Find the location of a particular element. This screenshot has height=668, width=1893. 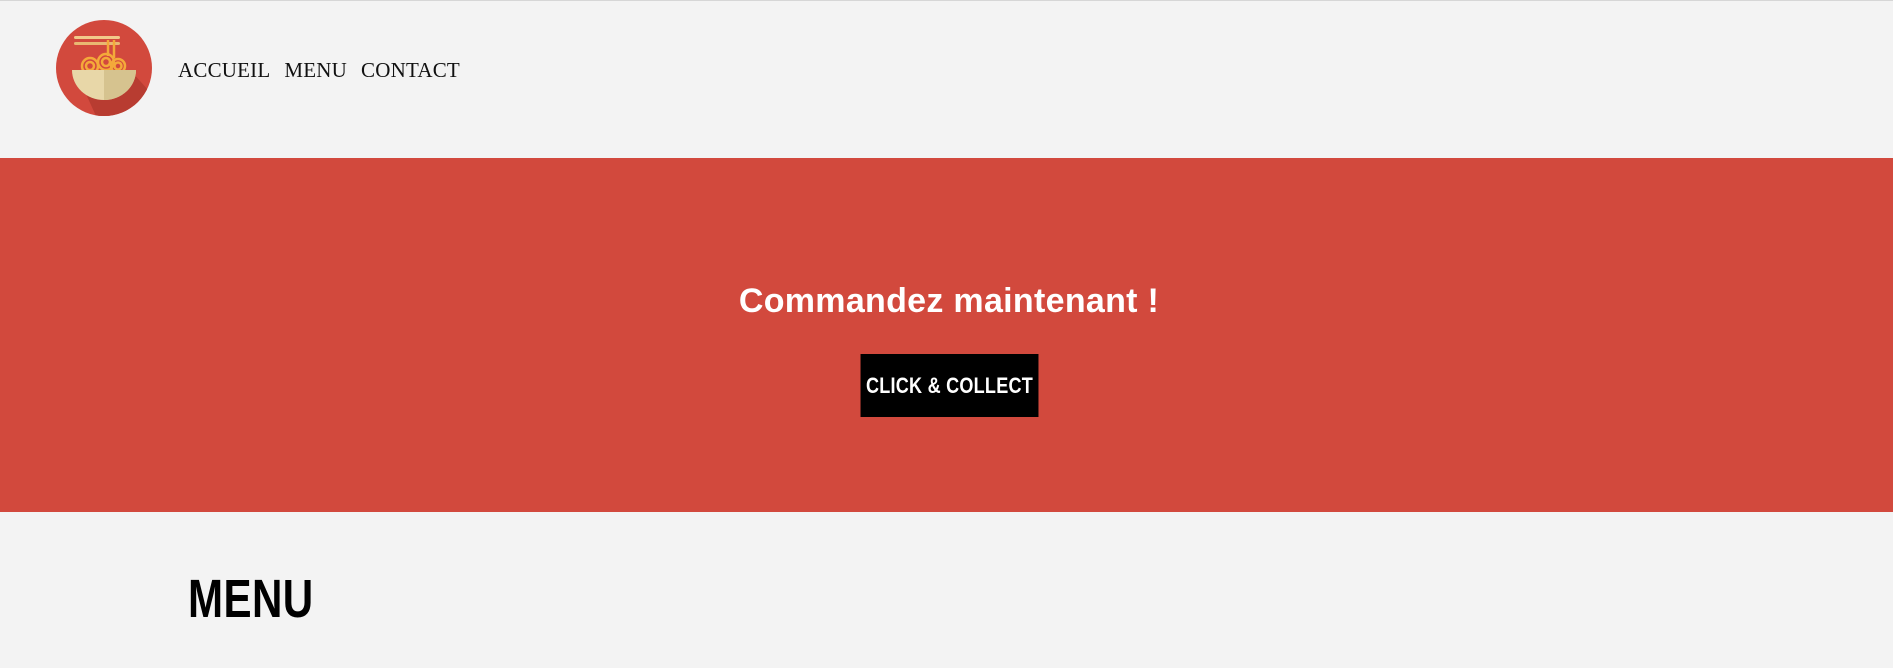

nav-item-contact: CONTACT is located at coordinates (410, 70).